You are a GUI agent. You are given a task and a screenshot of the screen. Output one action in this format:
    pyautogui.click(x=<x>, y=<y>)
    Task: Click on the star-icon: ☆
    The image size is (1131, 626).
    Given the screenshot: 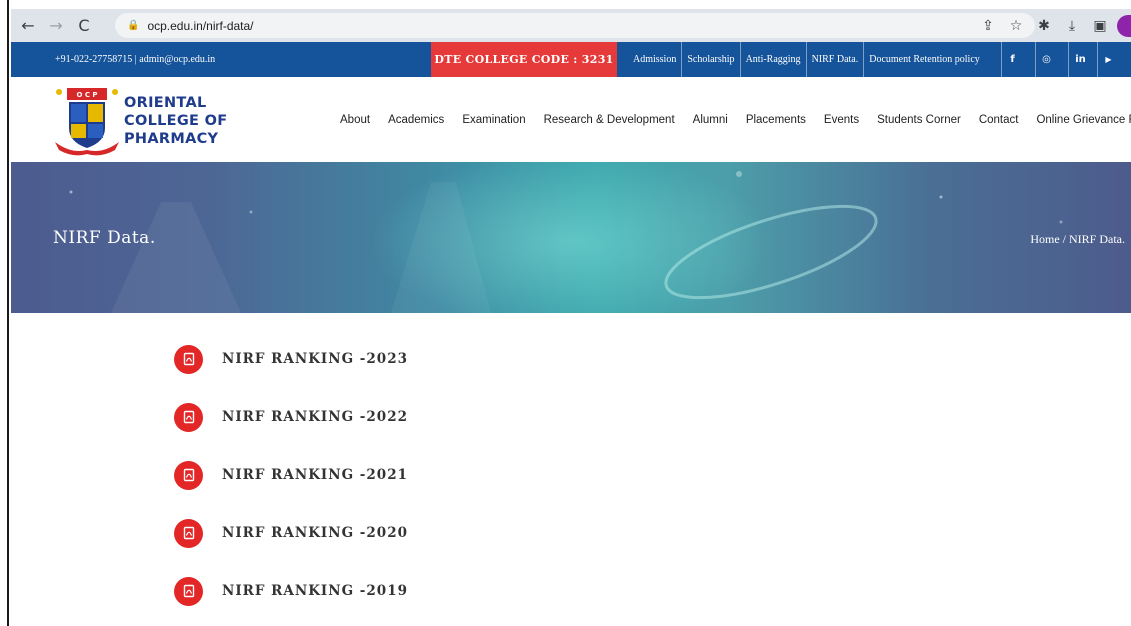 What is the action you would take?
    pyautogui.click(x=1016, y=26)
    